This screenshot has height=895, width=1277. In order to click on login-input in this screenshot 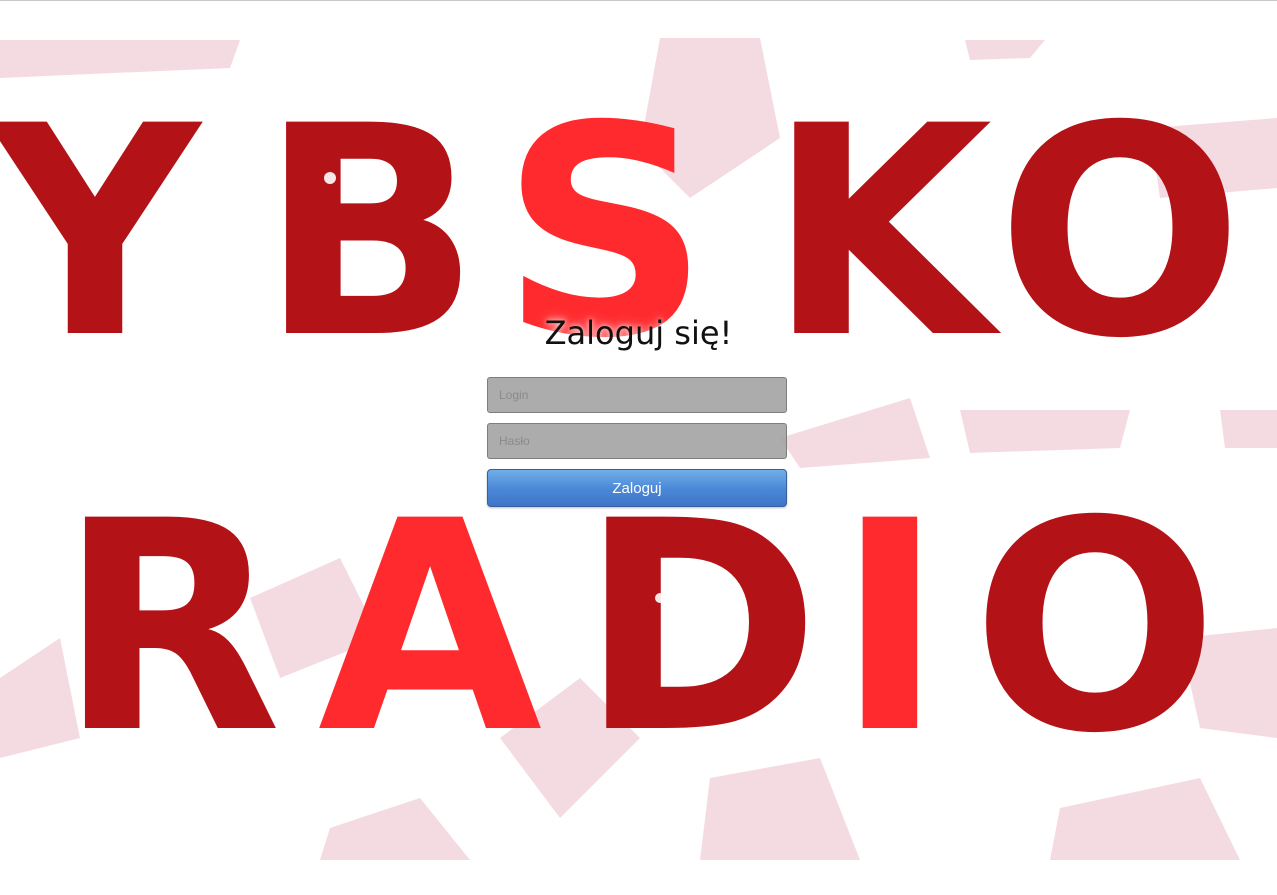, I will do `click(637, 395)`.